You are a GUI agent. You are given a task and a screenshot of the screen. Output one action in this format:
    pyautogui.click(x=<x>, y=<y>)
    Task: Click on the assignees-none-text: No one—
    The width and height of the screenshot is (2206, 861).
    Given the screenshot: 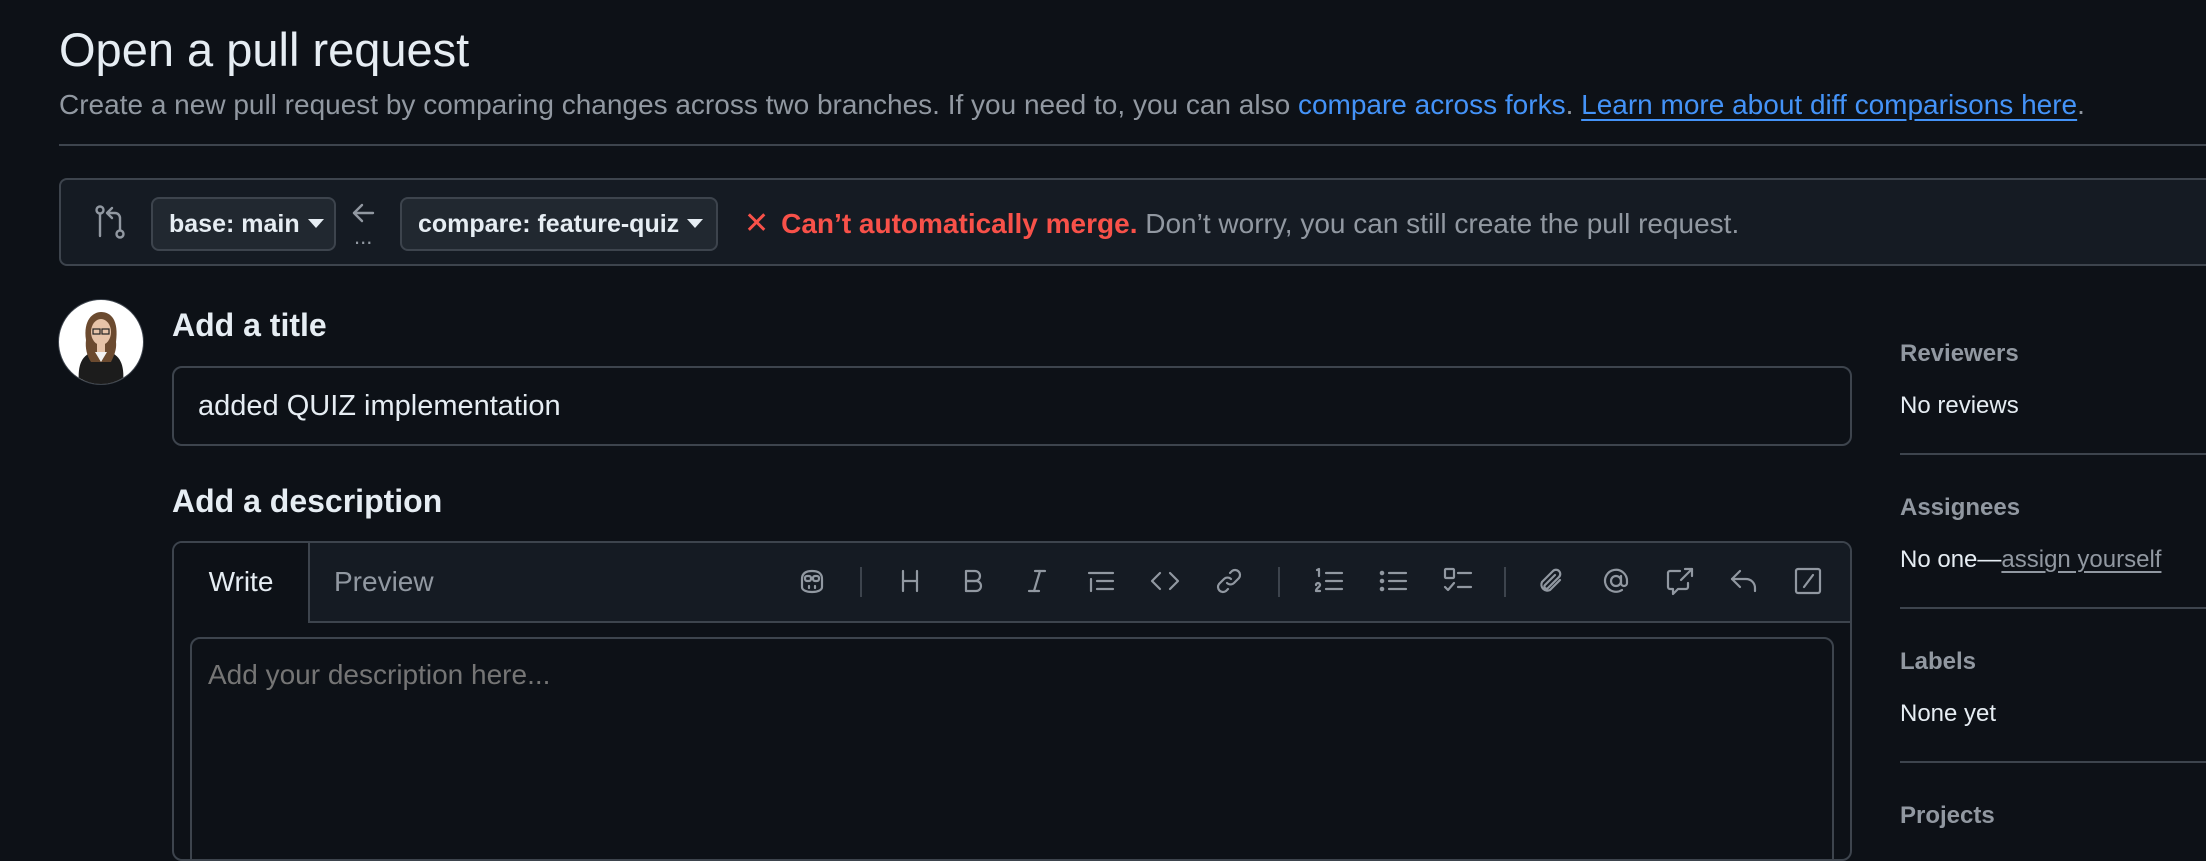 What is the action you would take?
    pyautogui.click(x=1951, y=559)
    